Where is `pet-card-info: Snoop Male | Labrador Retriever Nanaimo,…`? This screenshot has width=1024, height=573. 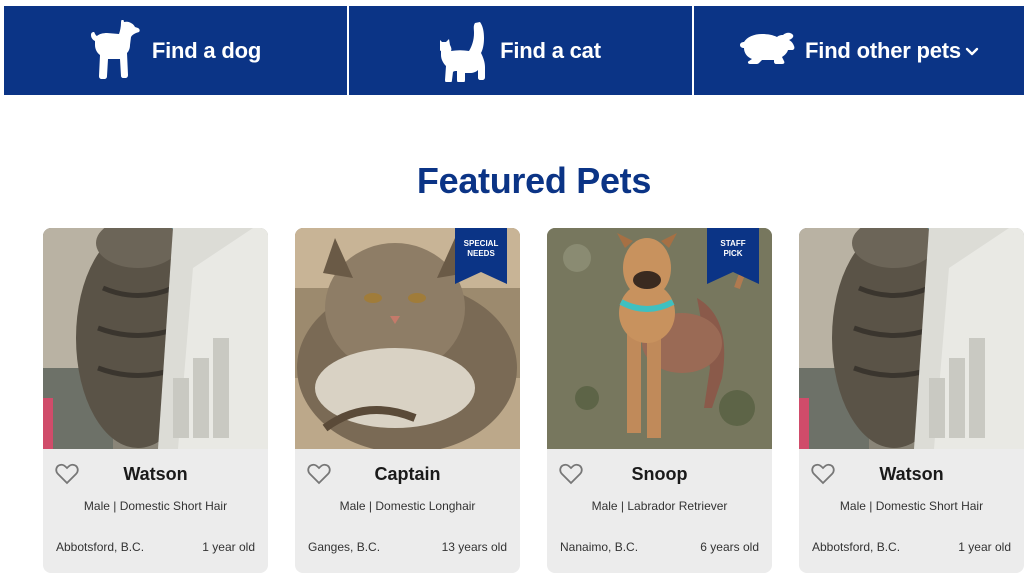 pet-card-info: Snoop Male | Labrador Retriever Nanaimo,… is located at coordinates (659, 511).